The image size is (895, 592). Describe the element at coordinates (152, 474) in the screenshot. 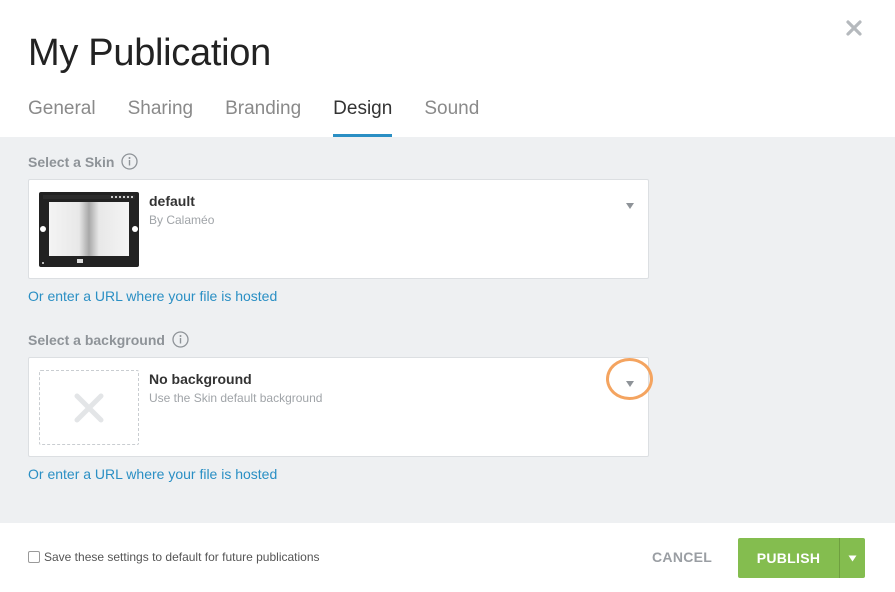

I see `background-url-link: Or enter a URL where your file is hosted` at that location.